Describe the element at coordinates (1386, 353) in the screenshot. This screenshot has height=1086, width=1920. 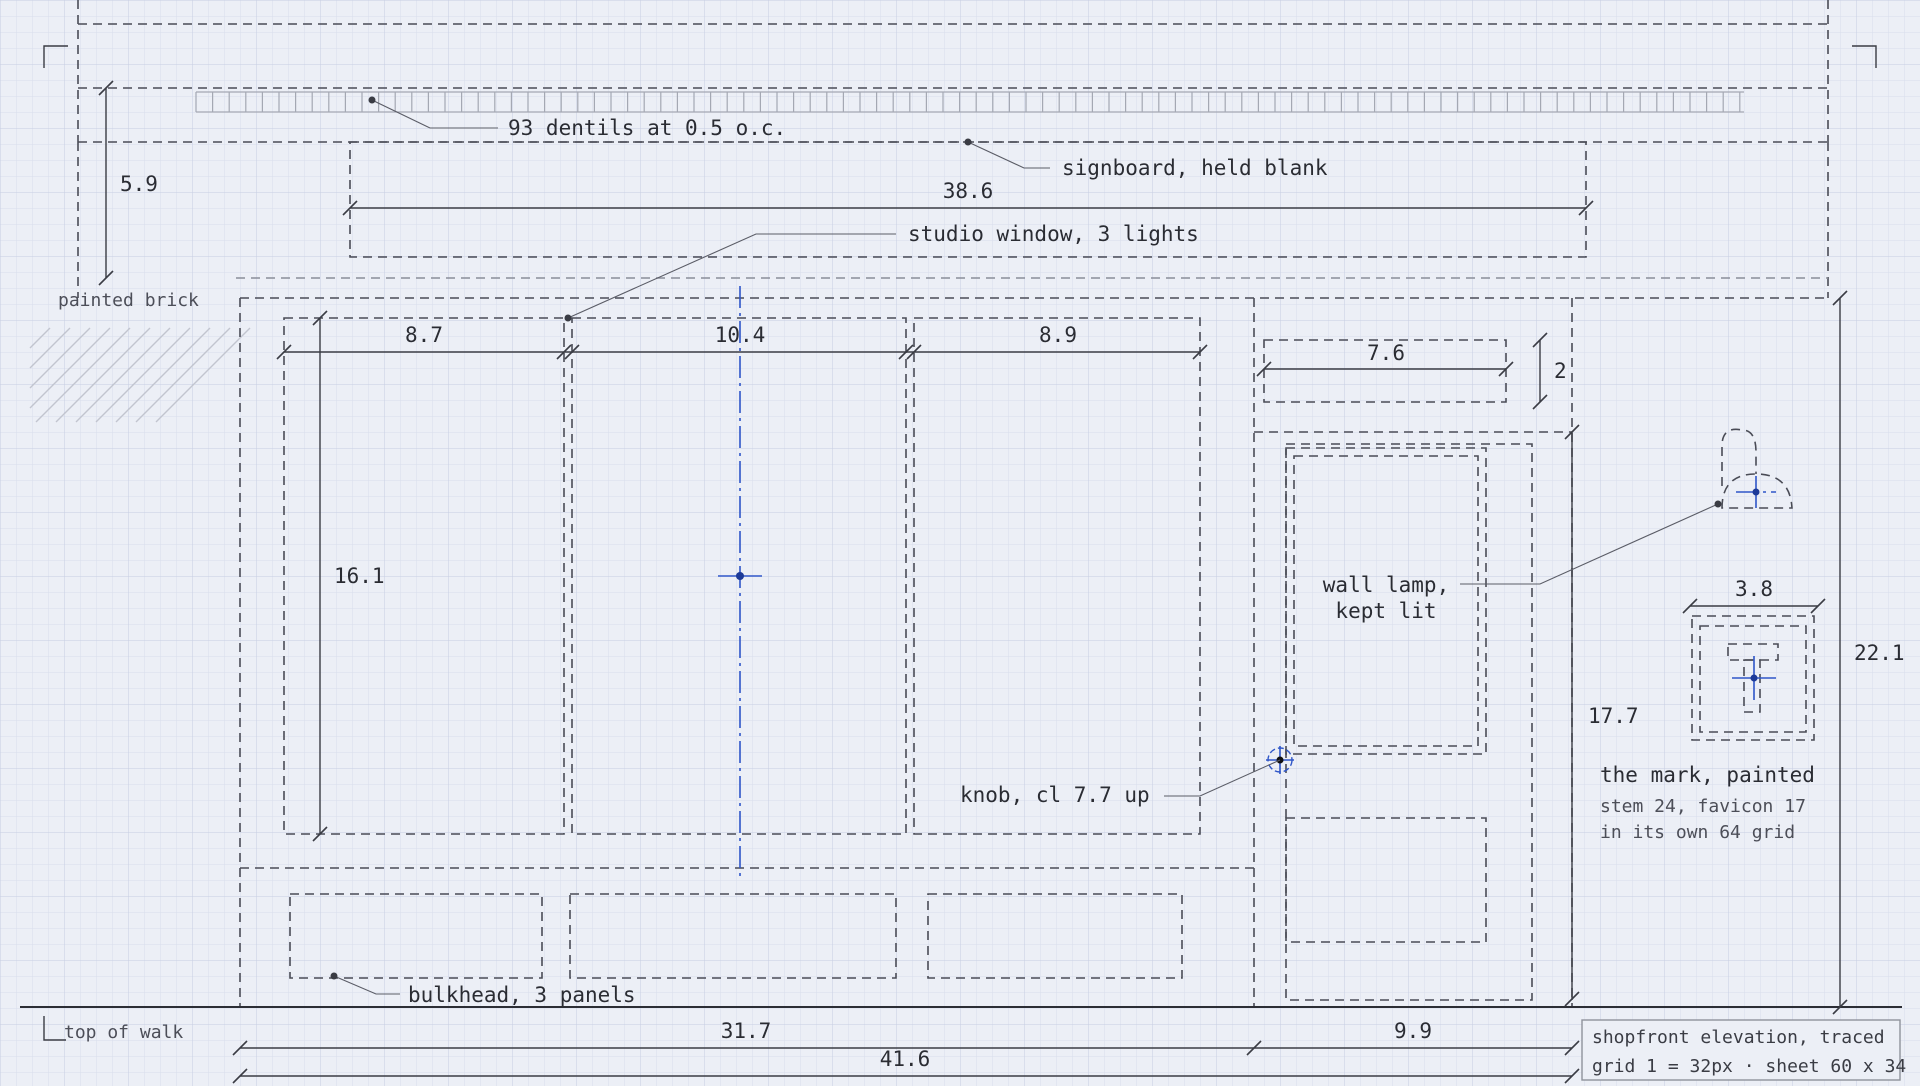
I see `dim-transom-width: 7.6` at that location.